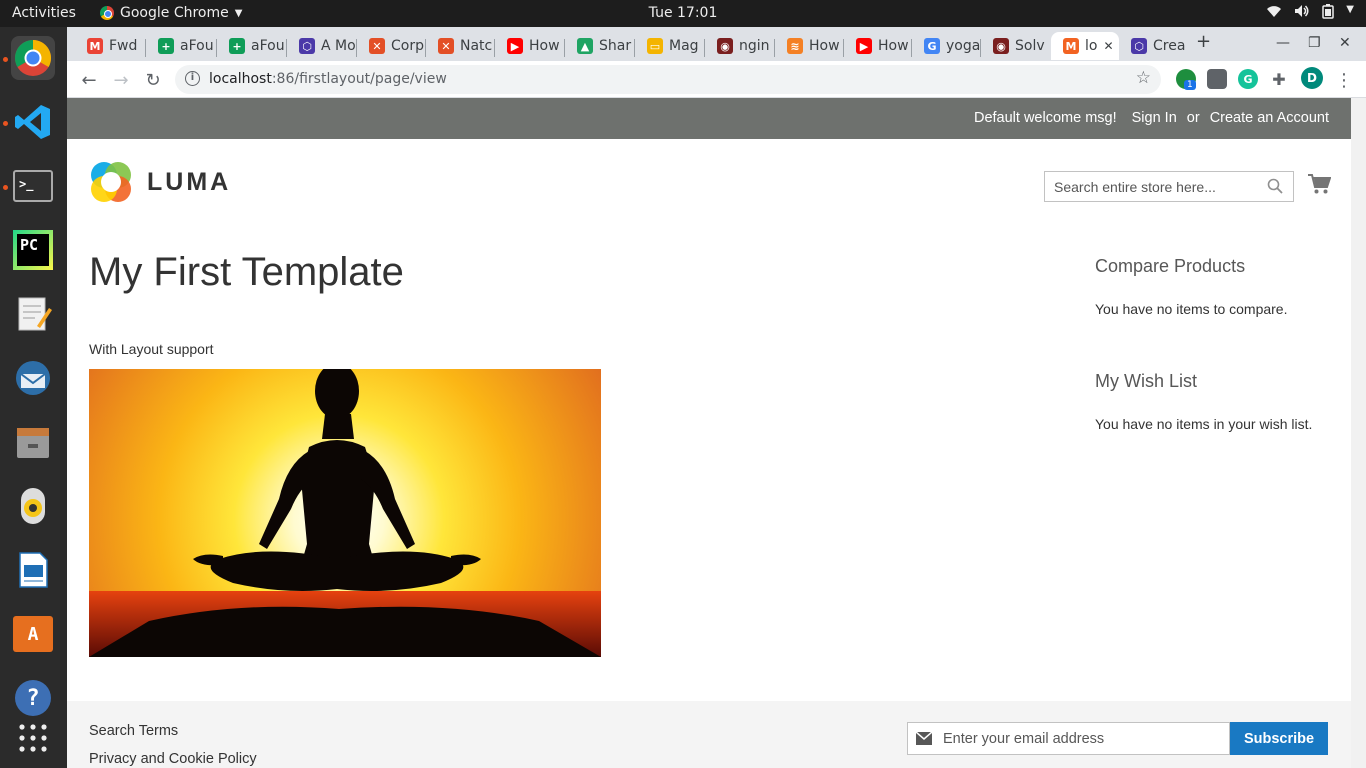 Image resolution: width=1366 pixels, height=768 pixels. What do you see at coordinates (1314, 43) in the screenshot?
I see `restore-button: ❐` at bounding box center [1314, 43].